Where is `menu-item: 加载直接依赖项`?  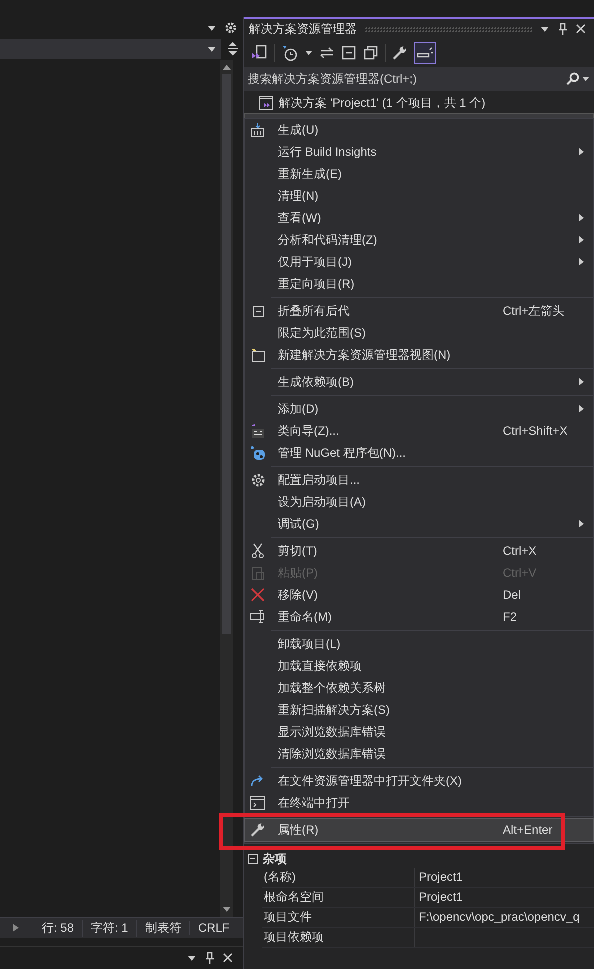 menu-item: 加载直接依赖项 is located at coordinates (419, 666).